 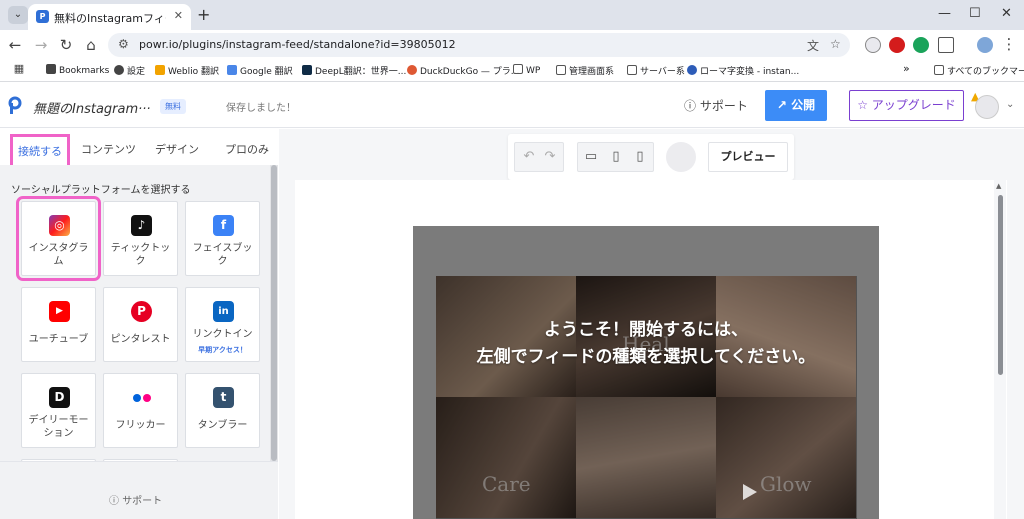 What do you see at coordinates (19, 68) in the screenshot?
I see `apps-grid-icon: ▦` at bounding box center [19, 68].